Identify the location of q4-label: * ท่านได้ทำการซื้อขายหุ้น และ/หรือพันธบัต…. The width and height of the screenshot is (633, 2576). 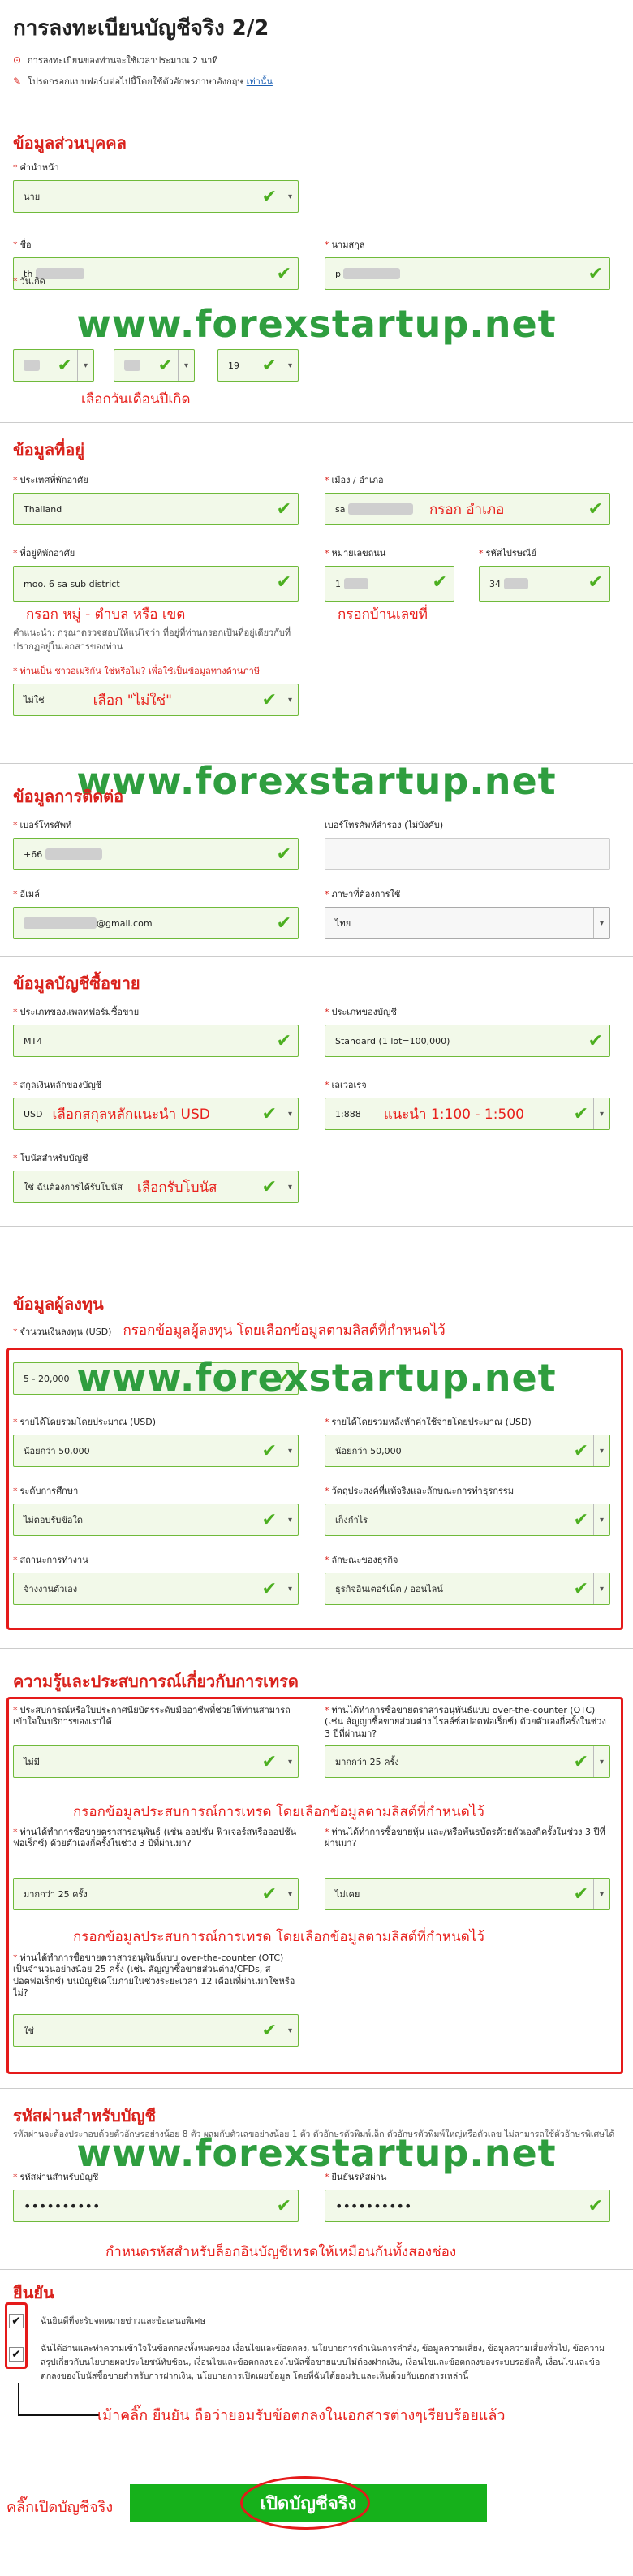
(465, 1838).